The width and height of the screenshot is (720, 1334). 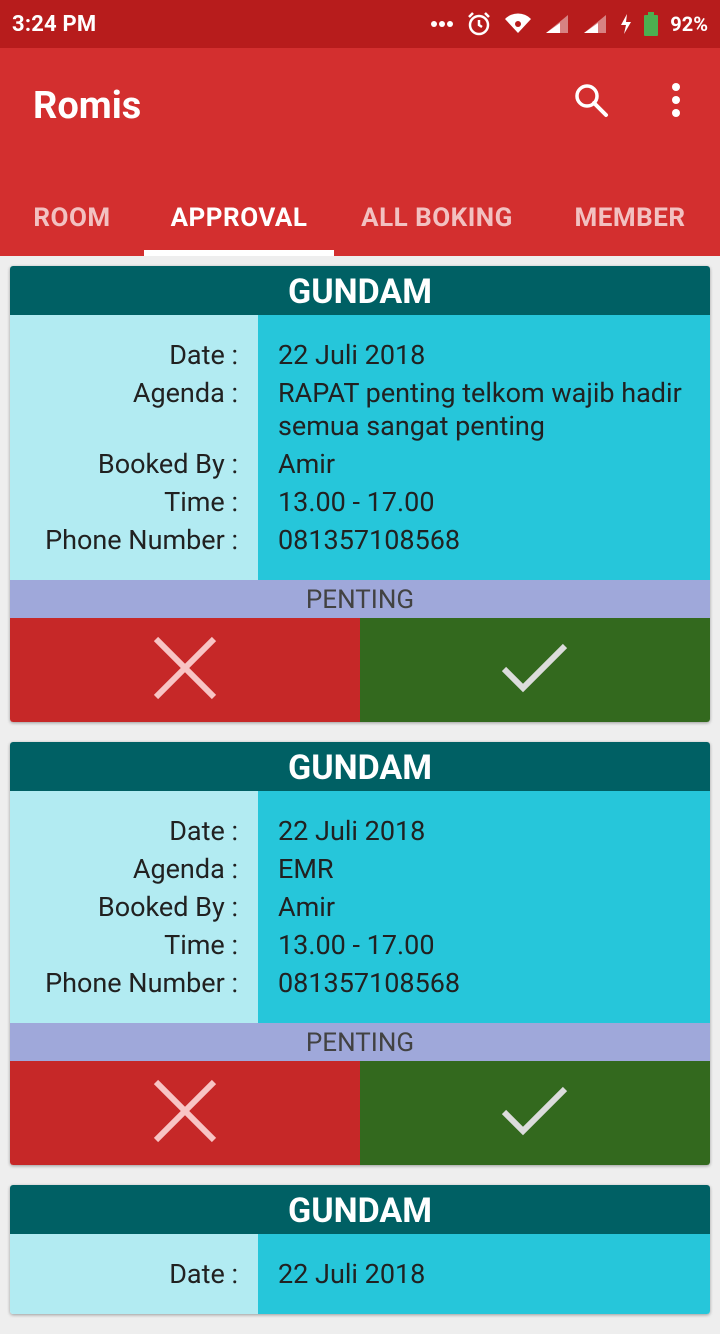 What do you see at coordinates (518, 24) in the screenshot?
I see `wifi-icon` at bounding box center [518, 24].